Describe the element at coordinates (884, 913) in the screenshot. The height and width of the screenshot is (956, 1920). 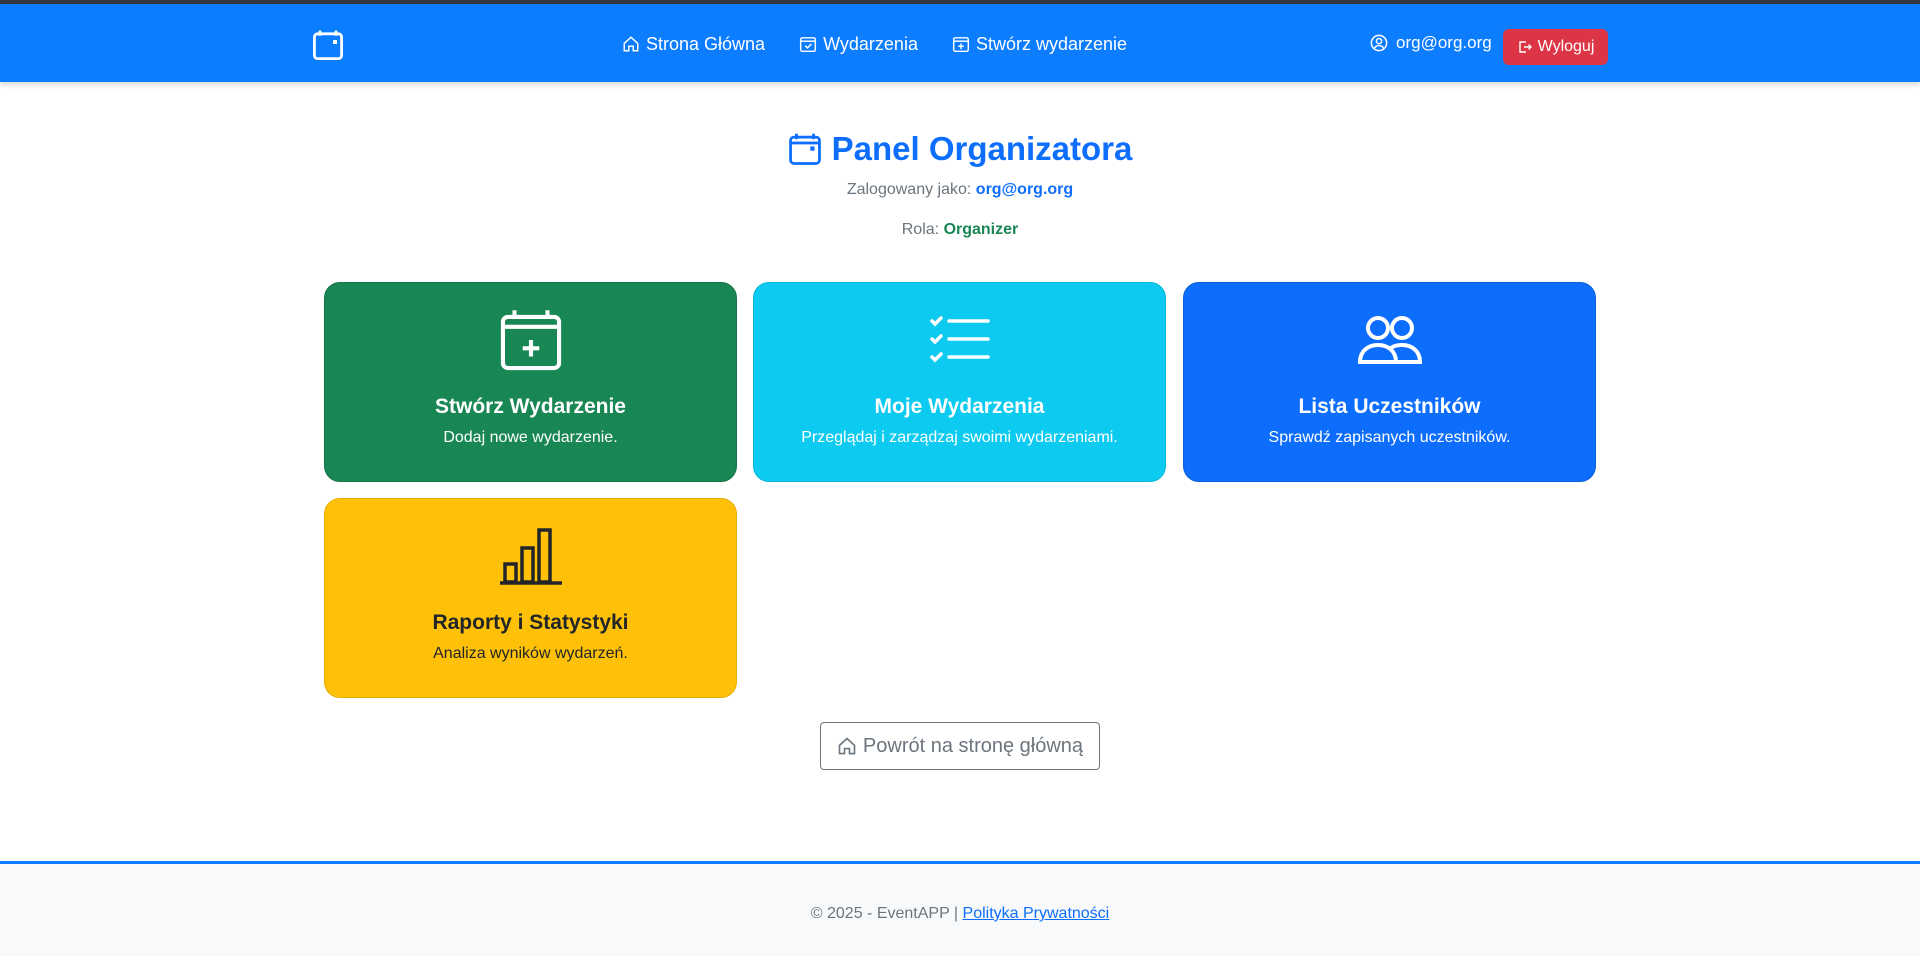
I see `copyright-text: © 2025 - EventAPP |` at that location.